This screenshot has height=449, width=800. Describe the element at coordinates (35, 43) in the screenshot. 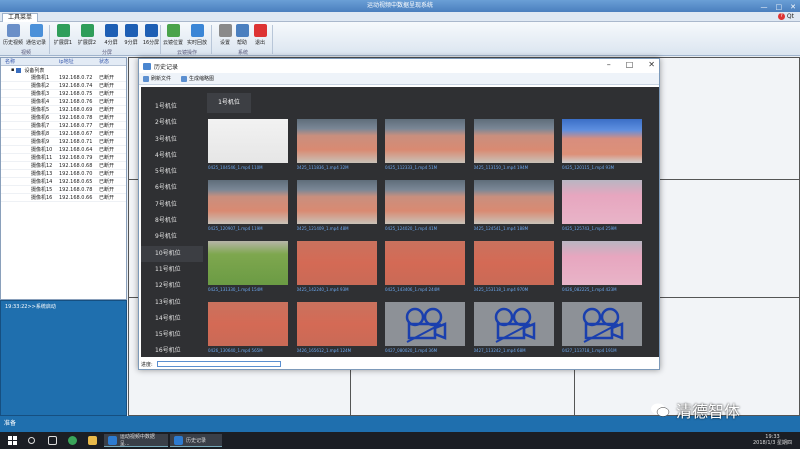

I see `ribbon-button-label: 通信记录` at that location.